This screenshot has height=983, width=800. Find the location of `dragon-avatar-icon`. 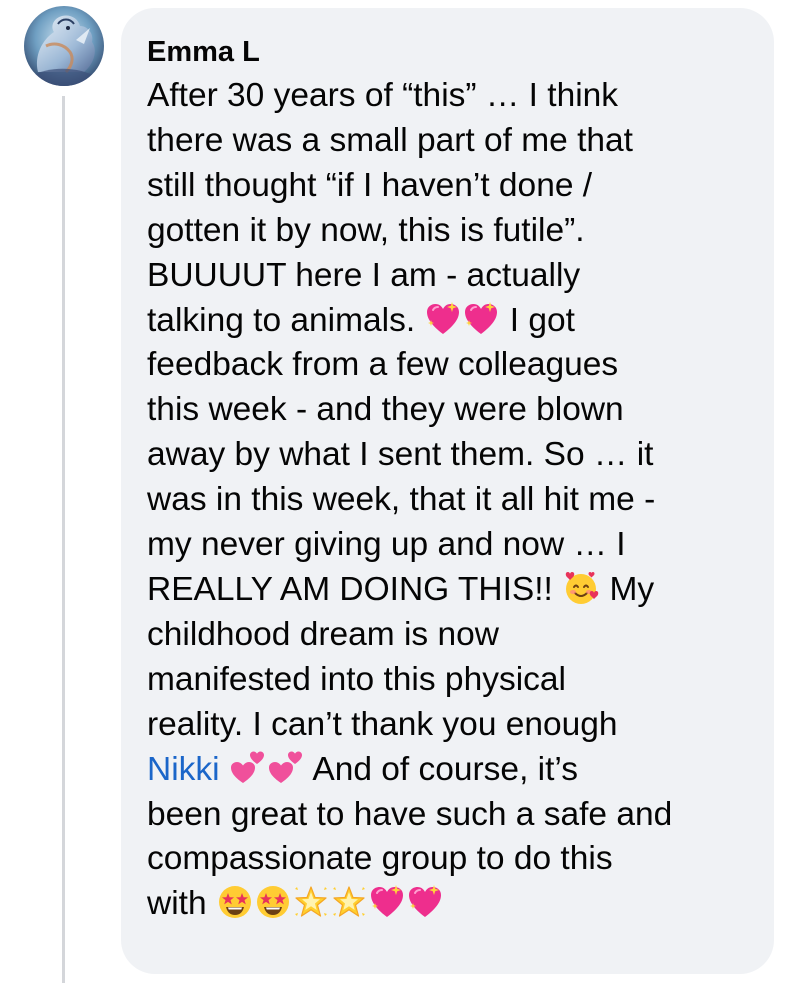

dragon-avatar-icon is located at coordinates (64, 46).